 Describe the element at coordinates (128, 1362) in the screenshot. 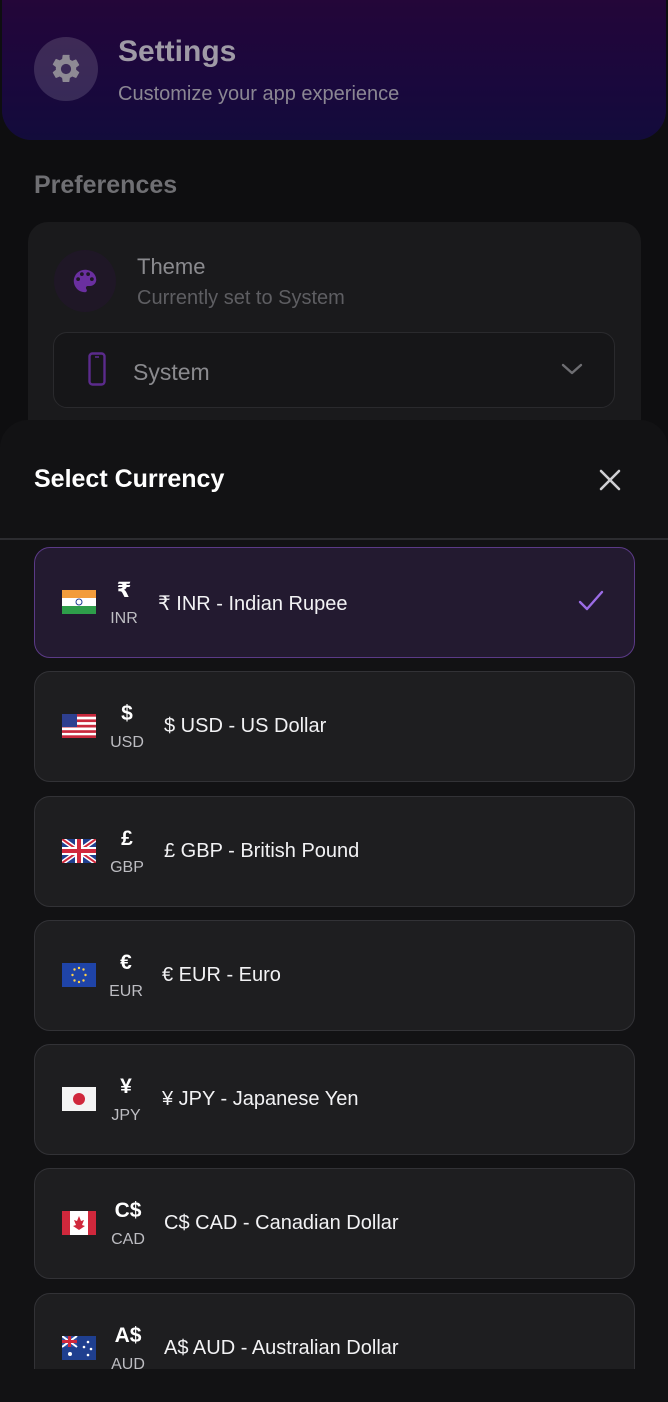

I see `currency-code: AUD` at that location.